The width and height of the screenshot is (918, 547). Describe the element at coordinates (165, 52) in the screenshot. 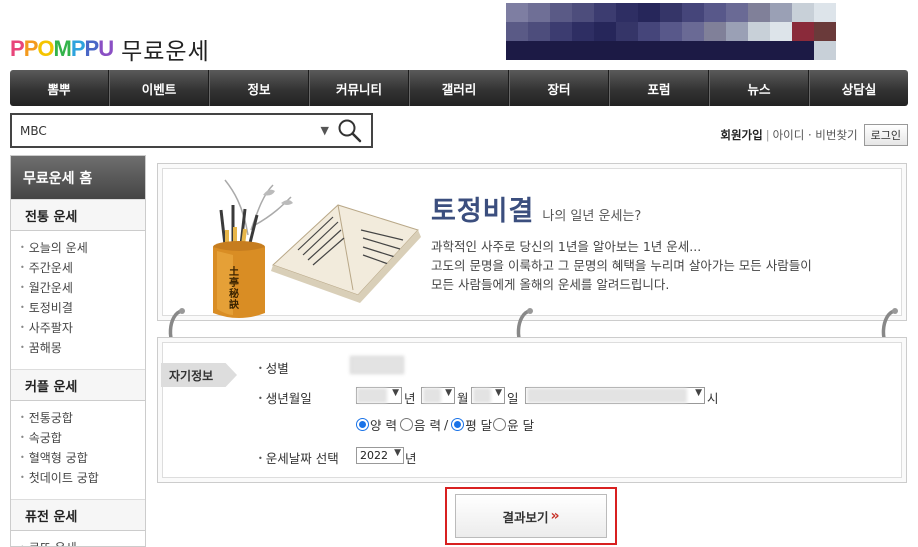

I see `section-title: 무료운세` at that location.